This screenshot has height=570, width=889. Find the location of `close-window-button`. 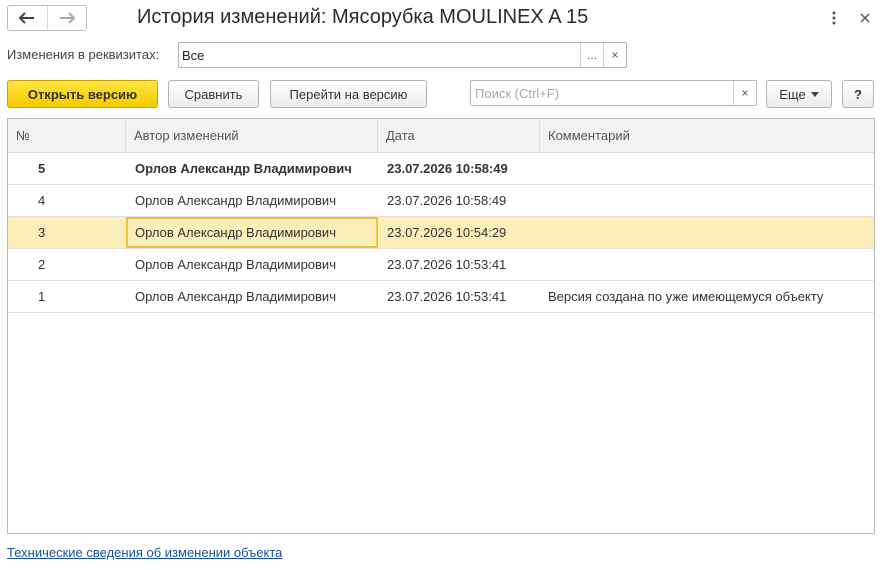

close-window-button is located at coordinates (865, 18).